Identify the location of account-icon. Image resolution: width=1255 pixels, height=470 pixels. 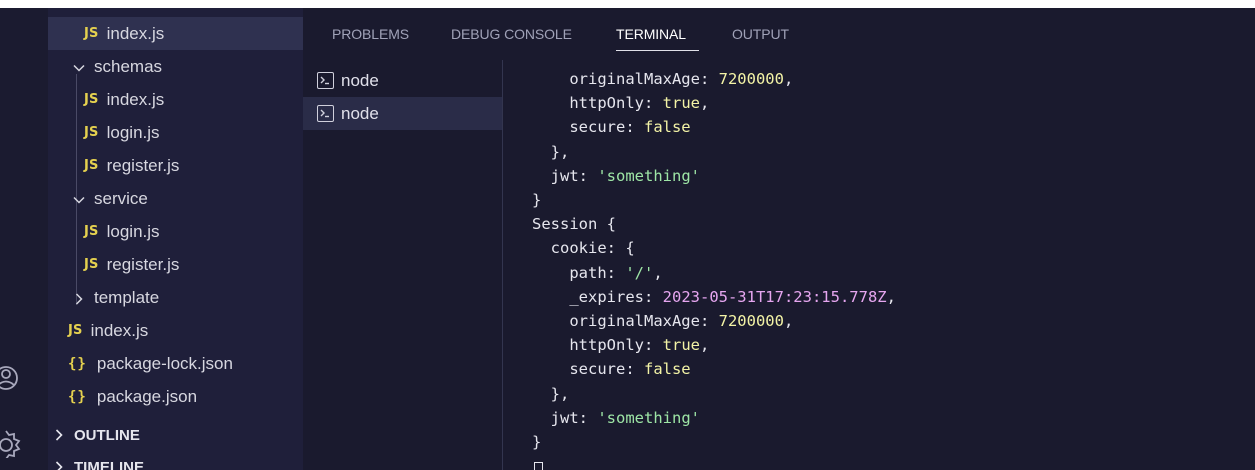
(12, 378).